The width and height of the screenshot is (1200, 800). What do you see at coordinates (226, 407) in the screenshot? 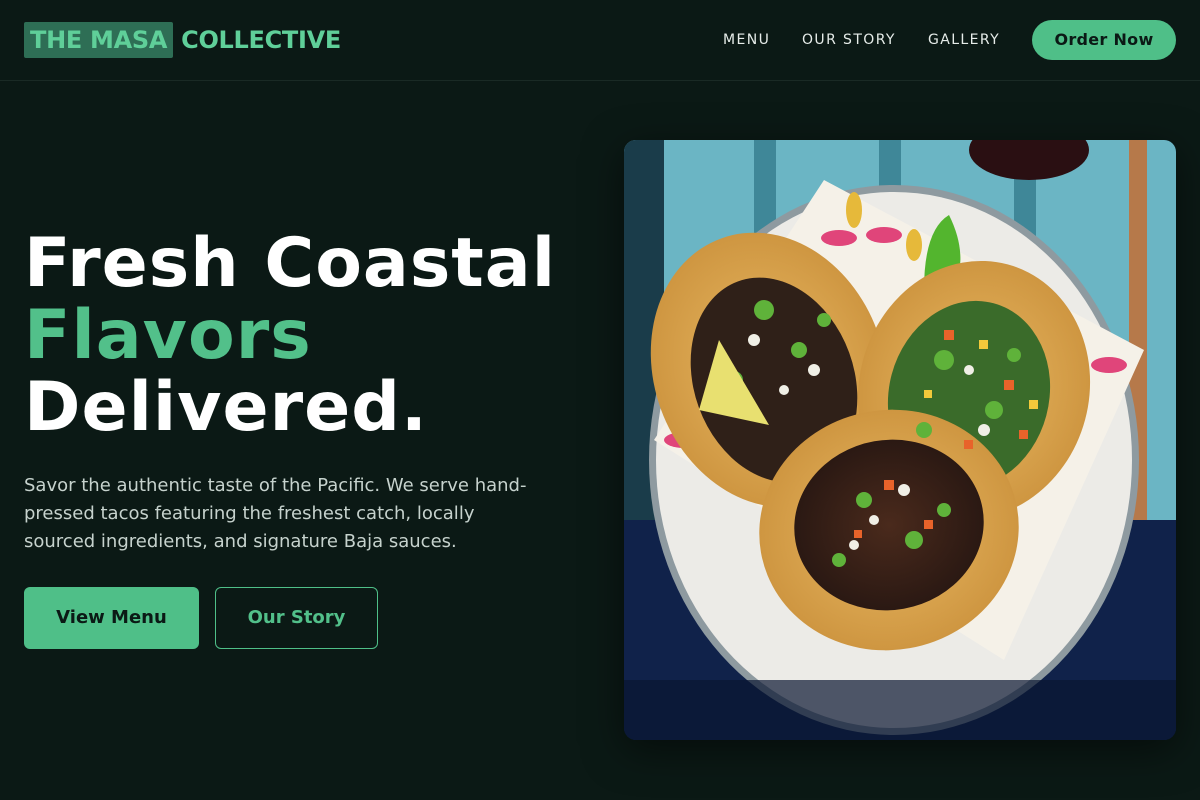
I see `headline-line-3: Delivered.` at bounding box center [226, 407].